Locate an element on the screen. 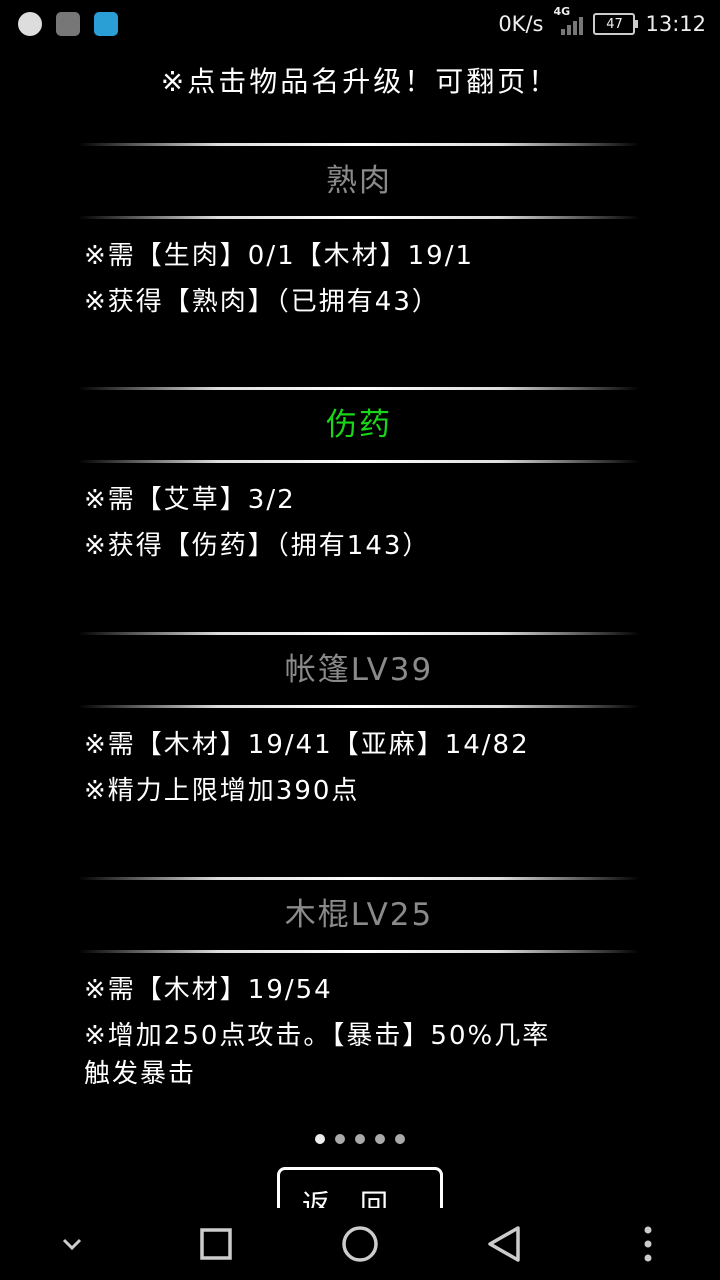  triangle-back-icon is located at coordinates (504, 1244).